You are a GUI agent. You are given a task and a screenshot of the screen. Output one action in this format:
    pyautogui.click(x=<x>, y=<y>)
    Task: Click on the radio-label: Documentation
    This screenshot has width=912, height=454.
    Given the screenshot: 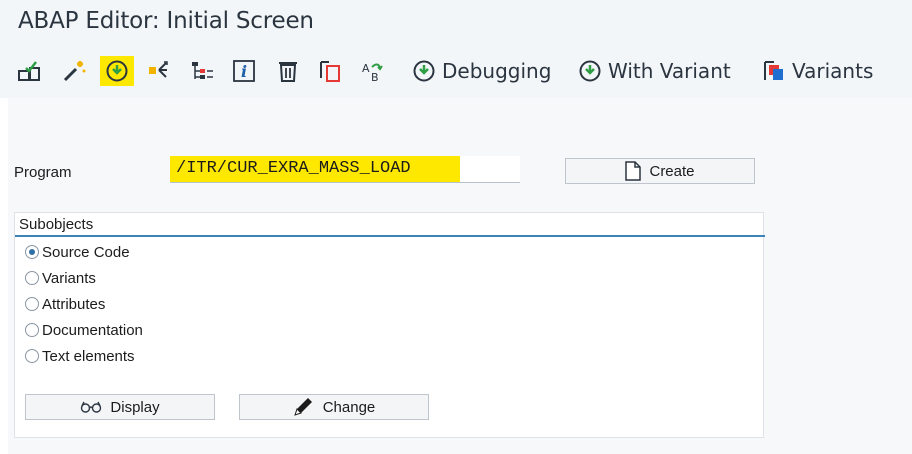 What is the action you would take?
    pyautogui.click(x=92, y=330)
    